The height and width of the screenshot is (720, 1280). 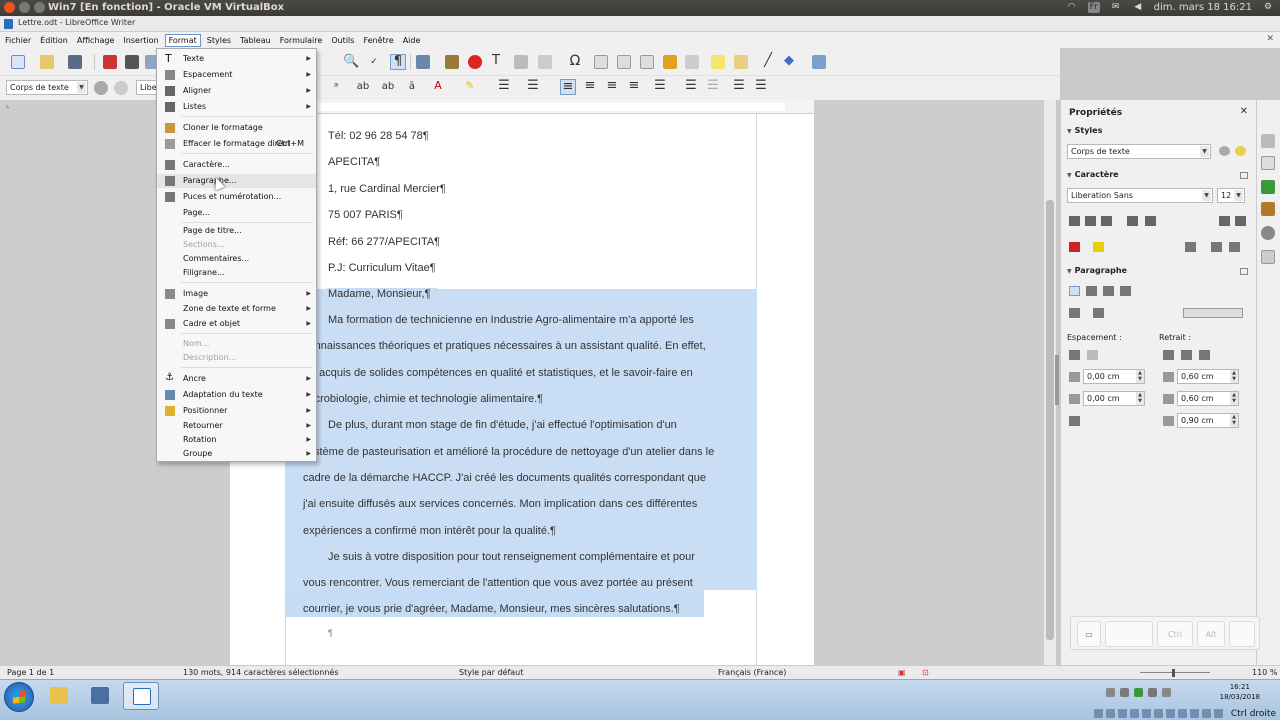 What do you see at coordinates (1240, 221) in the screenshot?
I see `shrink-font-icon` at bounding box center [1240, 221].